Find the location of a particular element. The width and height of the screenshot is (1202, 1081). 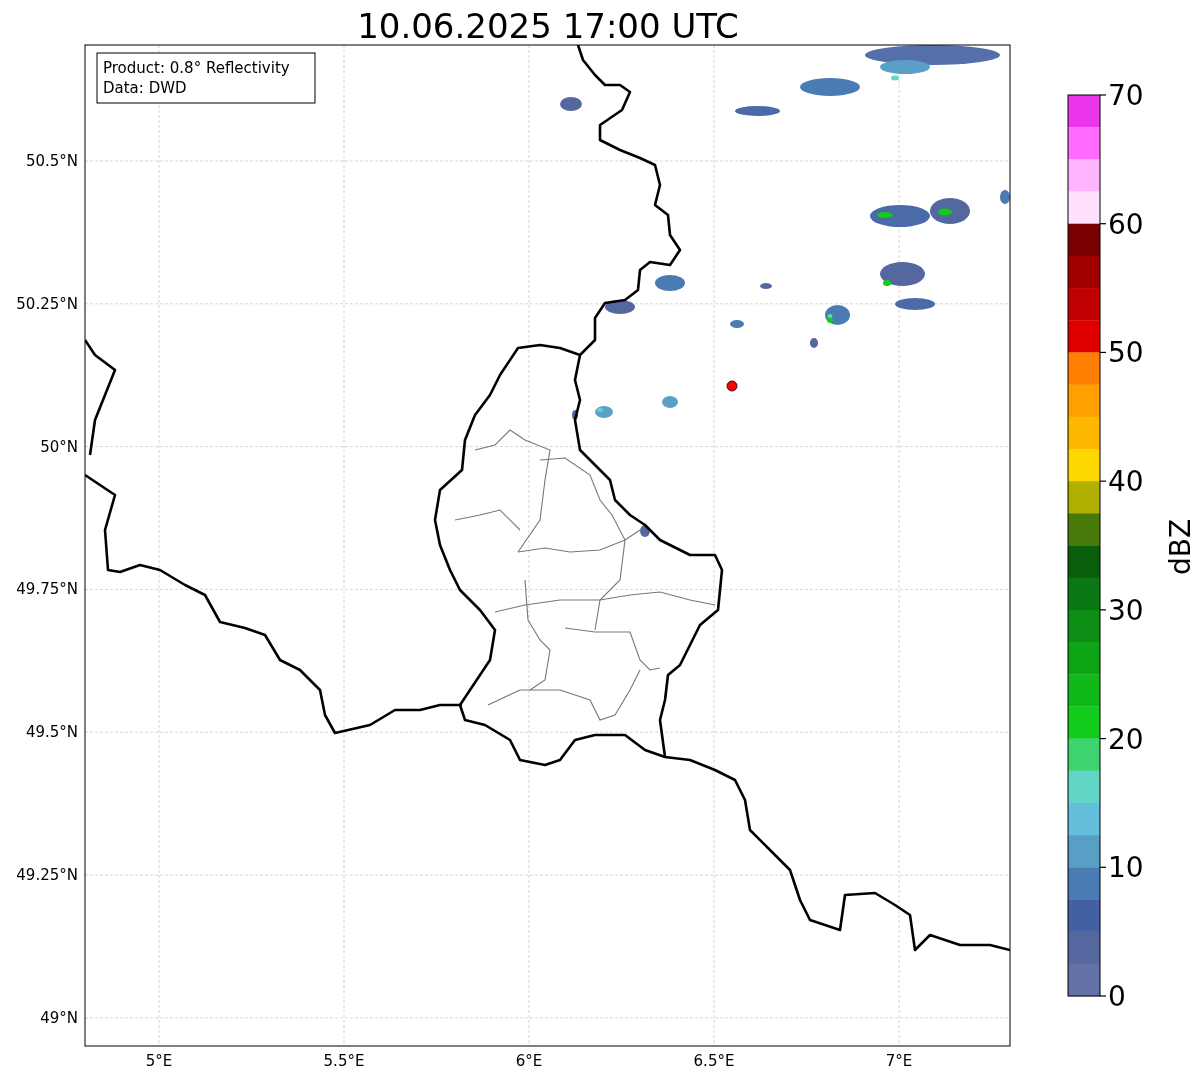

colorbar-label: dBZ is located at coordinates (1180, 547).